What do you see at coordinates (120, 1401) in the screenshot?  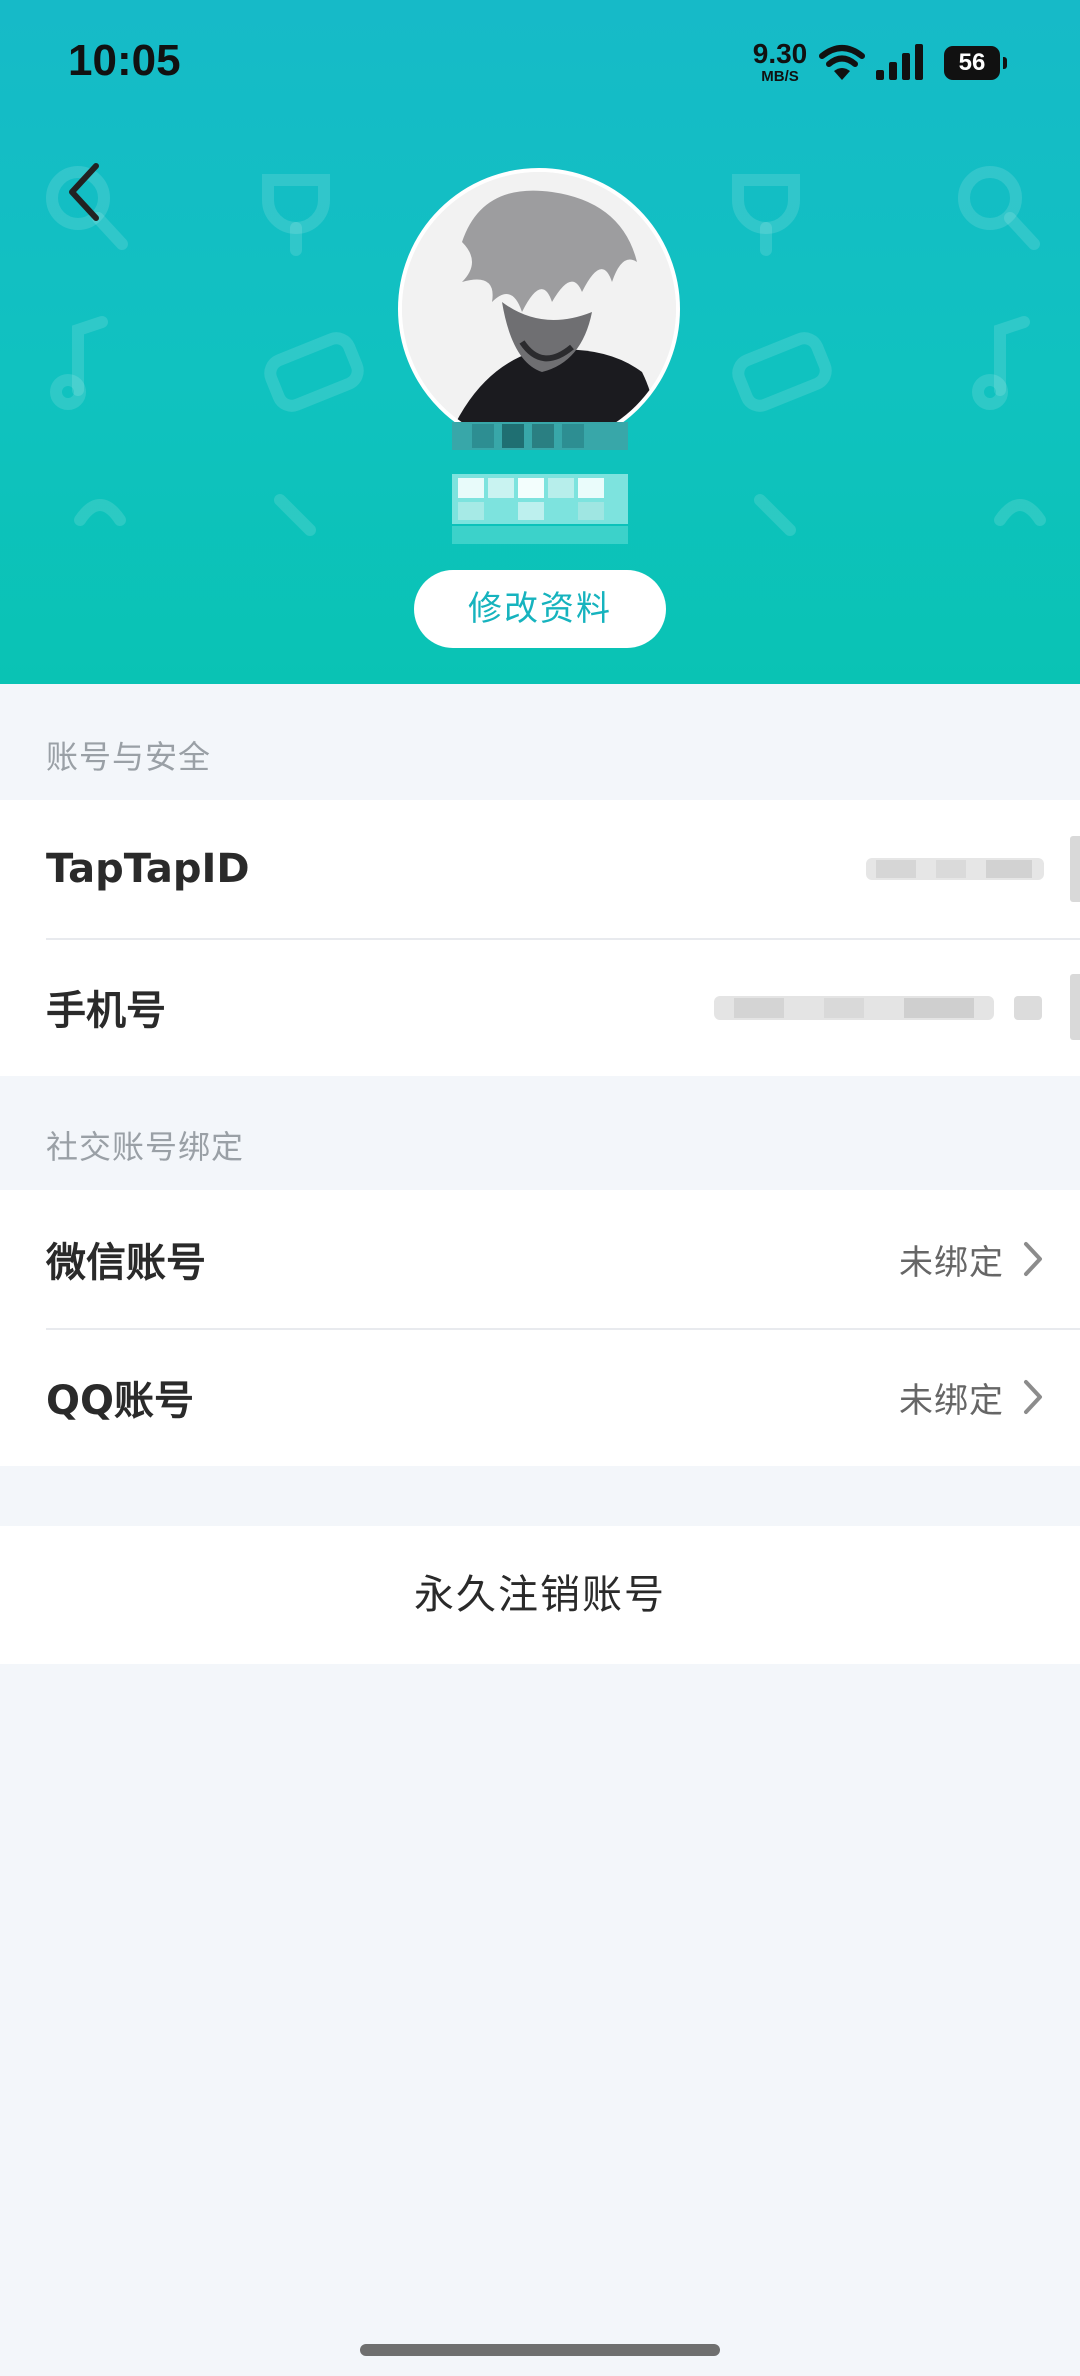 I see `row-label: QQ账号` at bounding box center [120, 1401].